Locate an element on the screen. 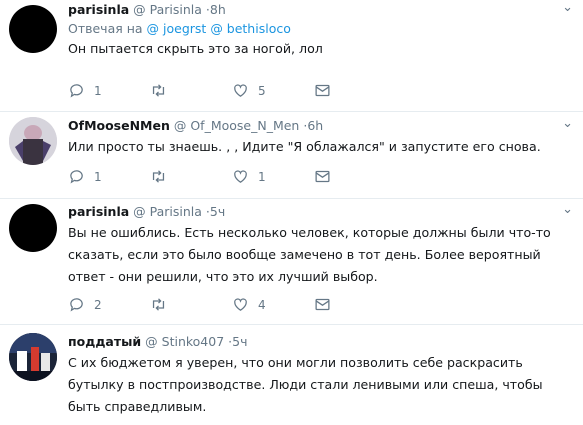 Image resolution: width=583 pixels, height=425 pixels. like-count: 5 is located at coordinates (262, 90).